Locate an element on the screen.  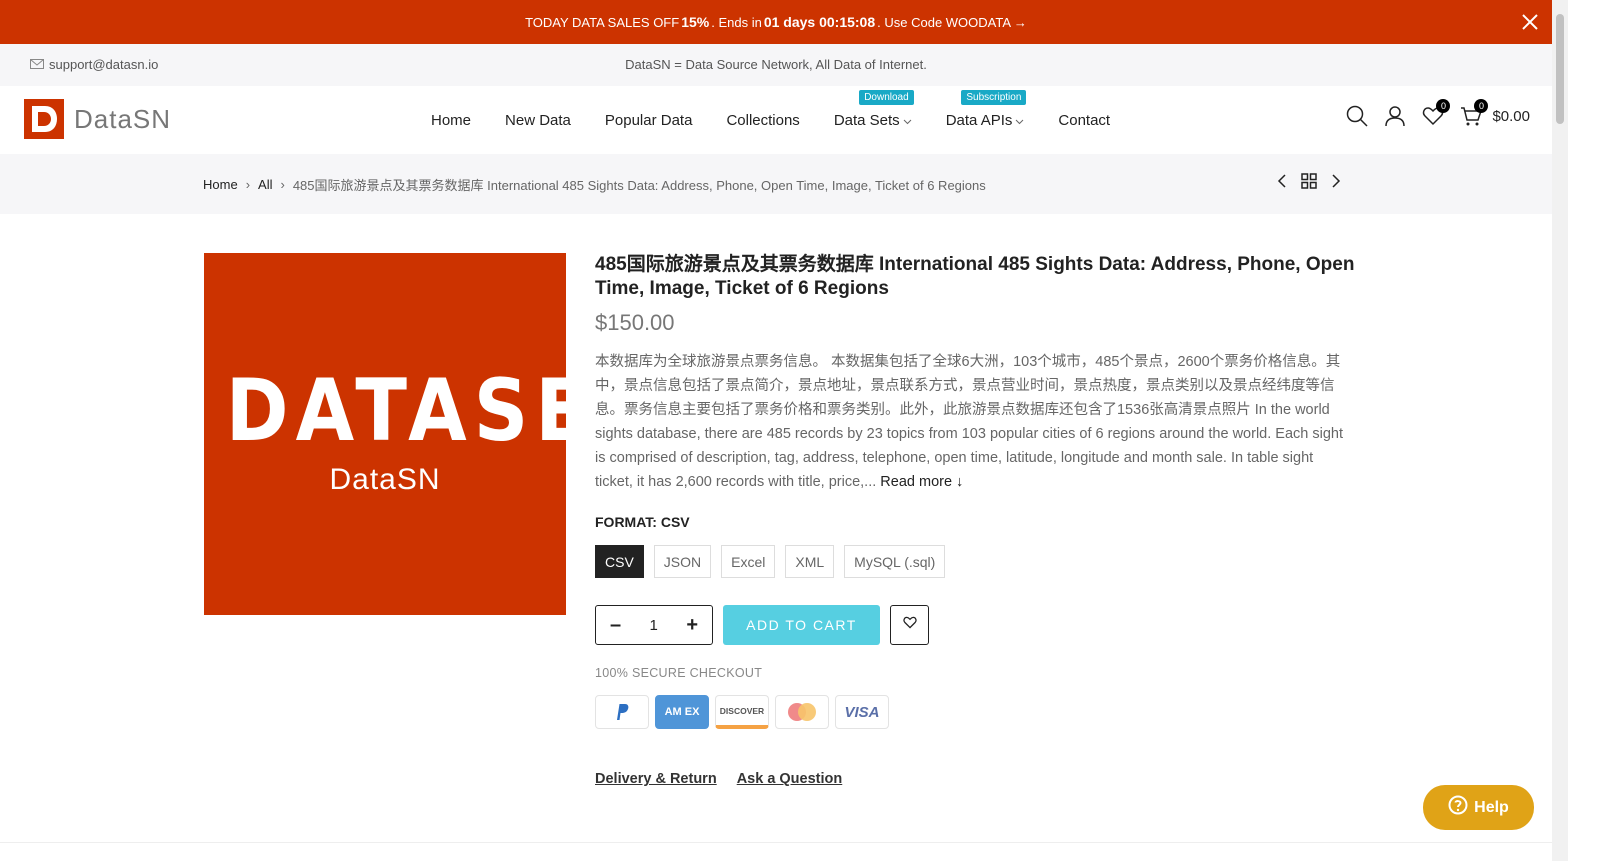
product-image: DATASET DataSN is located at coordinates (428, 434).